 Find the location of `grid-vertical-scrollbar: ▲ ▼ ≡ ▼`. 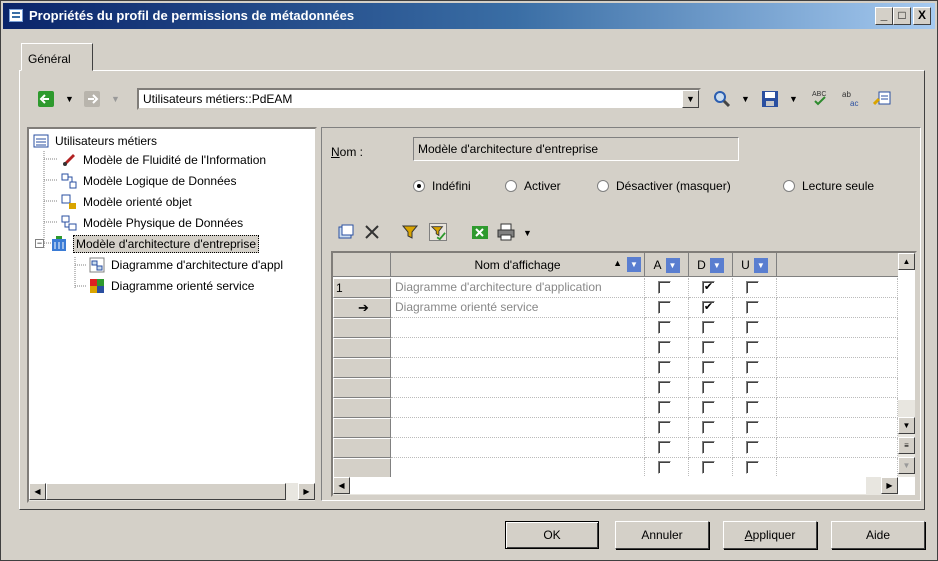

grid-vertical-scrollbar: ▲ ▼ ≡ ▼ is located at coordinates (906, 365).